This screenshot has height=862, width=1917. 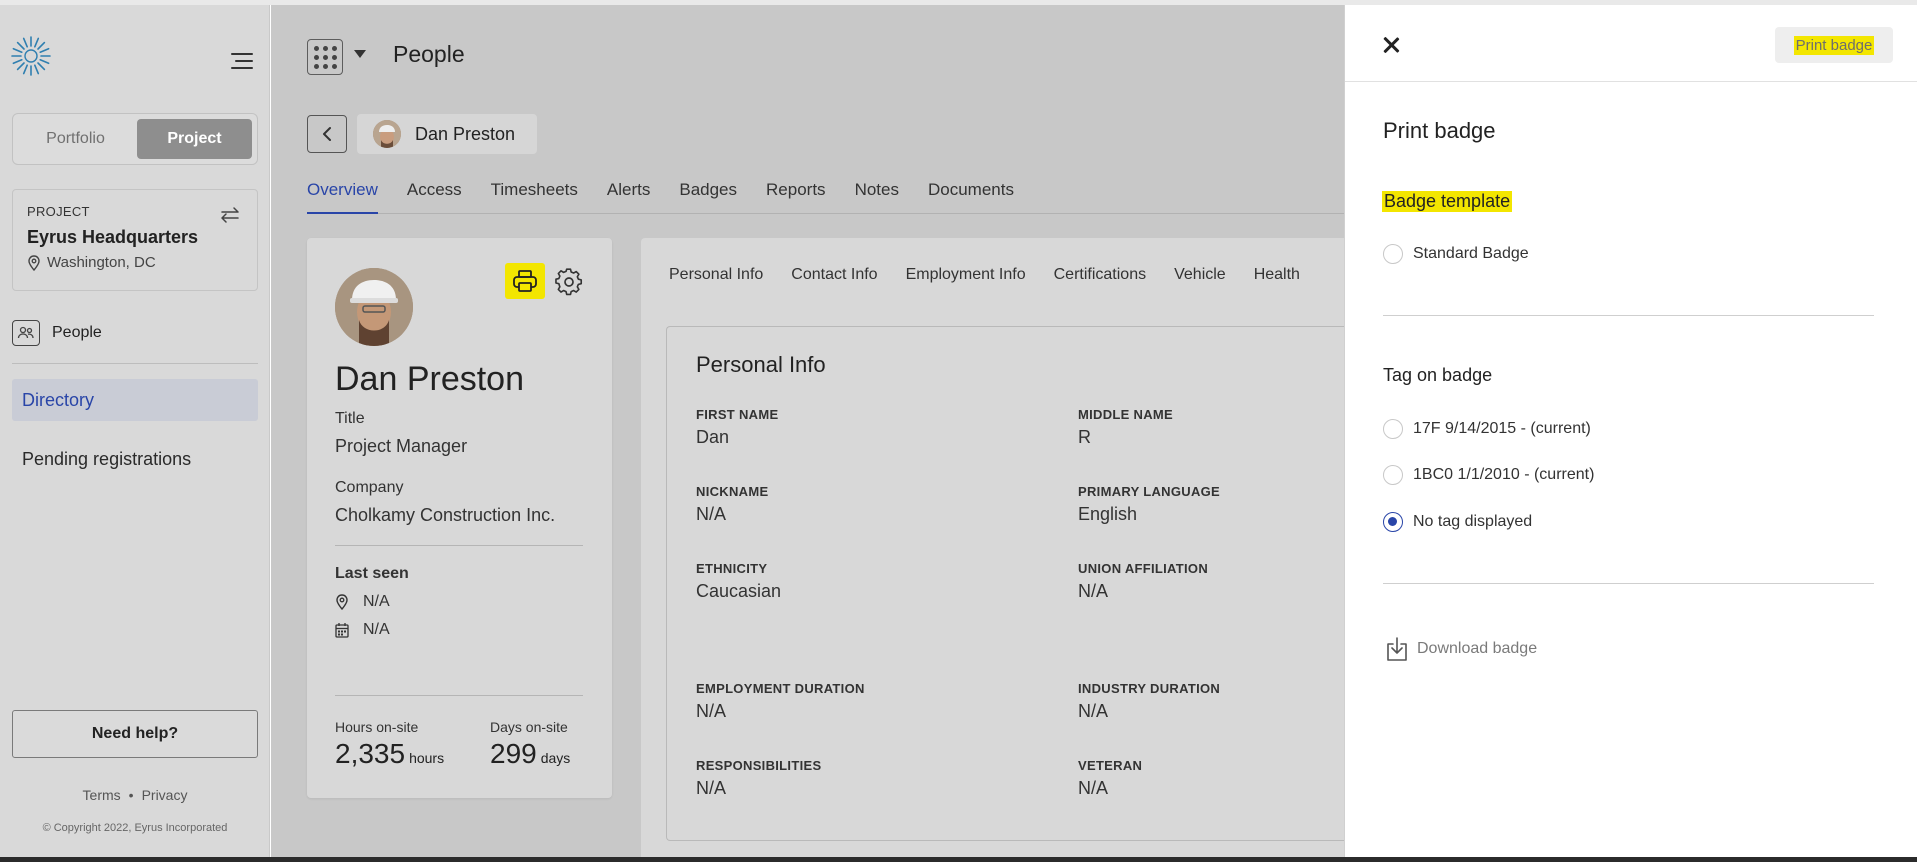 I want to click on printer-icon, so click(x=525, y=281).